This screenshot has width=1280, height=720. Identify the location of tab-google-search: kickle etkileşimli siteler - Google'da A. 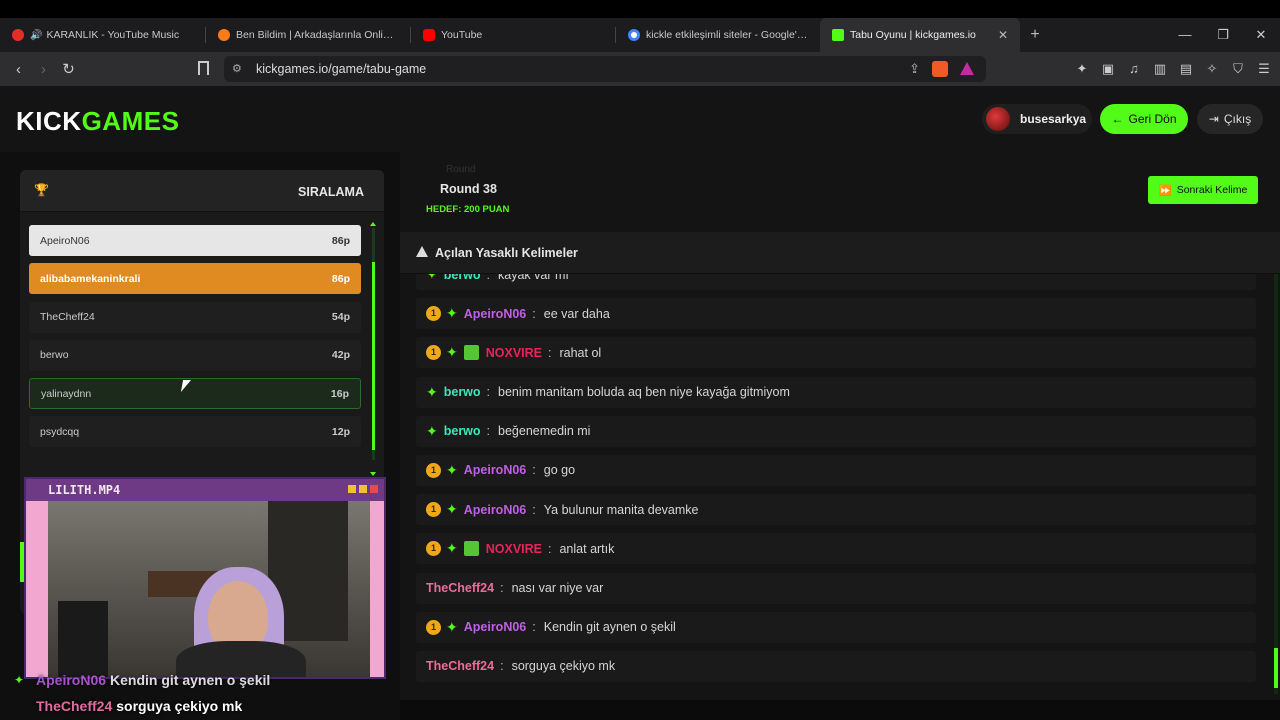
(718, 35).